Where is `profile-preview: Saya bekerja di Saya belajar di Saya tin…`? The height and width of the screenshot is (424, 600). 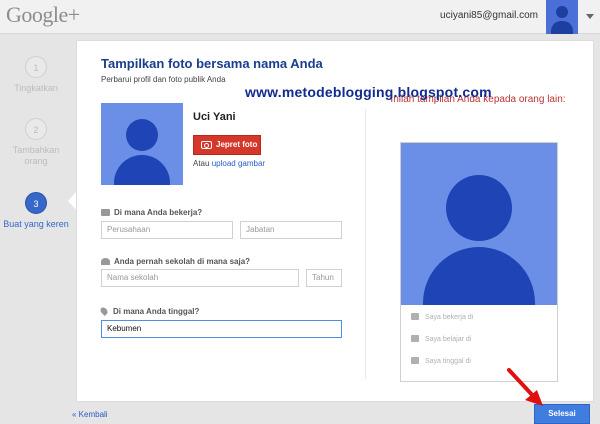
profile-preview: Saya bekerja di Saya belajar di Saya tin… is located at coordinates (479, 262).